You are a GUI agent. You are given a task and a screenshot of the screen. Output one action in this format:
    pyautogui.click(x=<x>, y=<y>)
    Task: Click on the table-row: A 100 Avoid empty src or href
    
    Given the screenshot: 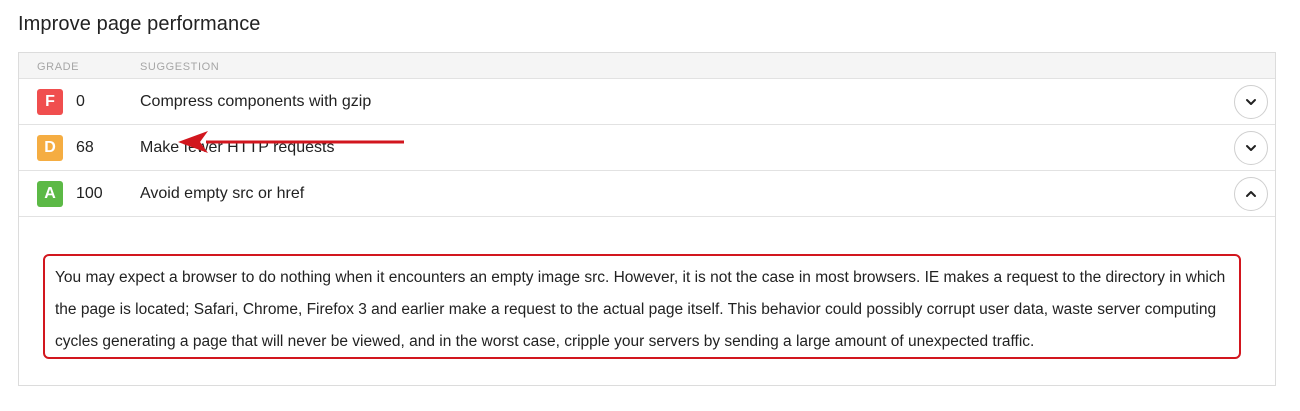 What is the action you would take?
    pyautogui.click(x=647, y=194)
    